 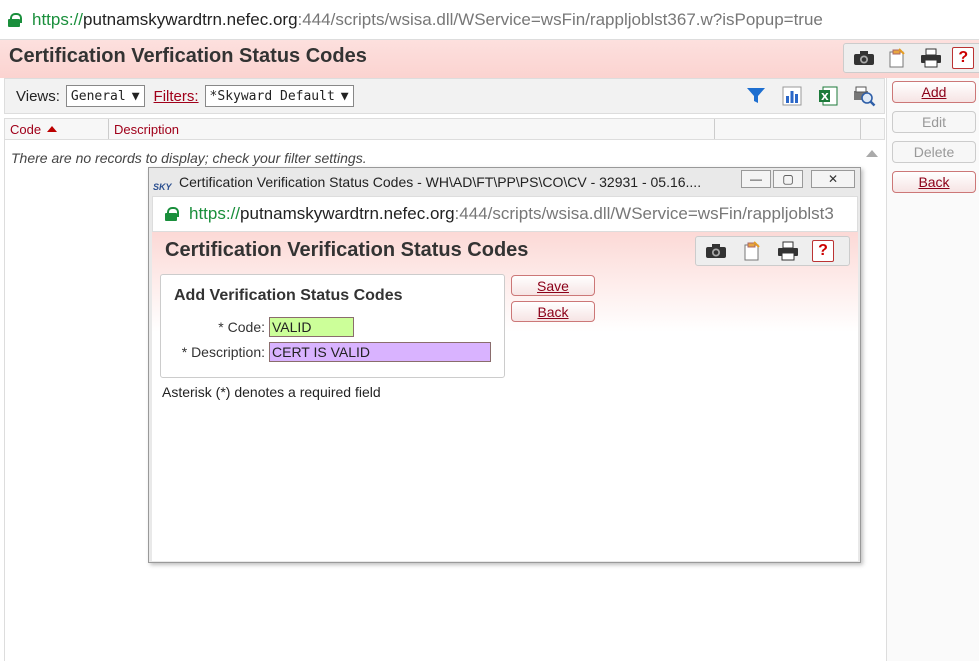 What do you see at coordinates (215, 213) in the screenshot?
I see `popup-url-scheme: https://` at bounding box center [215, 213].